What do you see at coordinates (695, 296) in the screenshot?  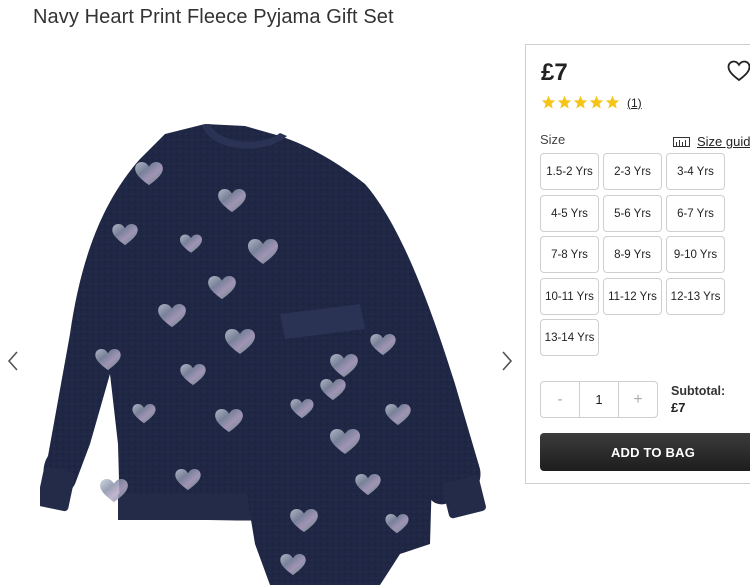 I see `size-option: 12-13 Yrs` at bounding box center [695, 296].